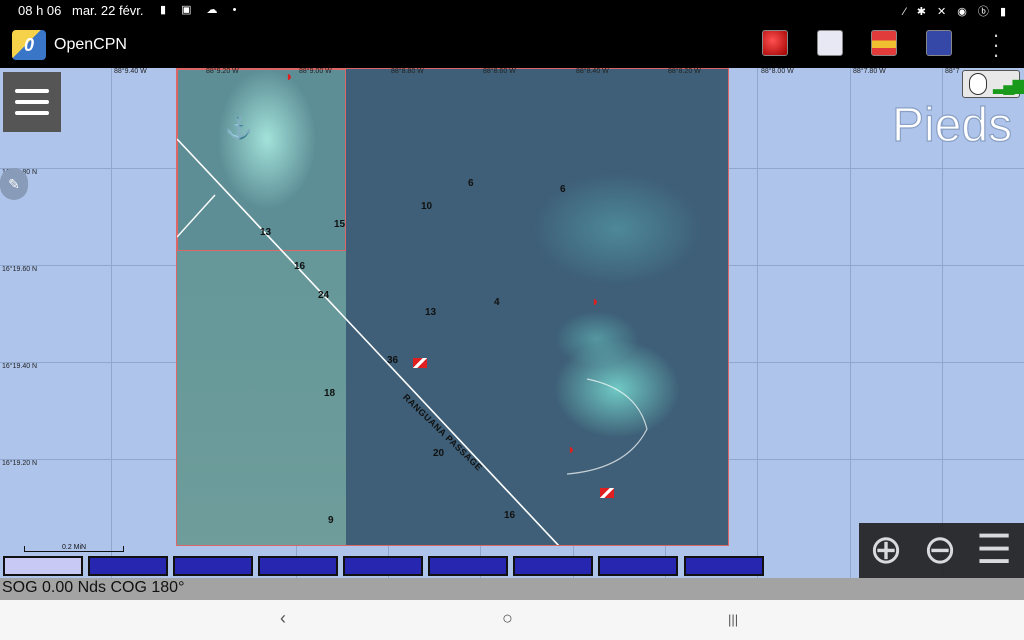 This screenshot has width=1024, height=640. What do you see at coordinates (775, 43) in the screenshot?
I see `route-tool-icon` at bounding box center [775, 43].